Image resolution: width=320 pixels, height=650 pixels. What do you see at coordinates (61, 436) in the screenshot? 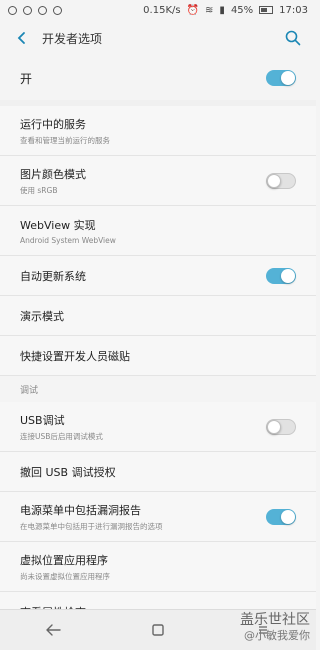
I see `item-subtitle: 连接USB后启用调试模式` at bounding box center [61, 436].